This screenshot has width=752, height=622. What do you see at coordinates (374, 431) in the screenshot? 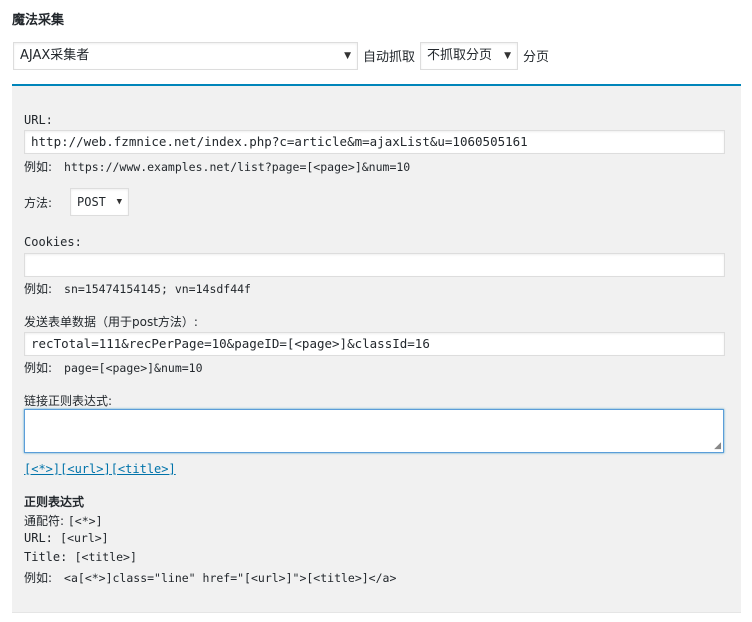
I see `regex-textarea: ◢` at bounding box center [374, 431].